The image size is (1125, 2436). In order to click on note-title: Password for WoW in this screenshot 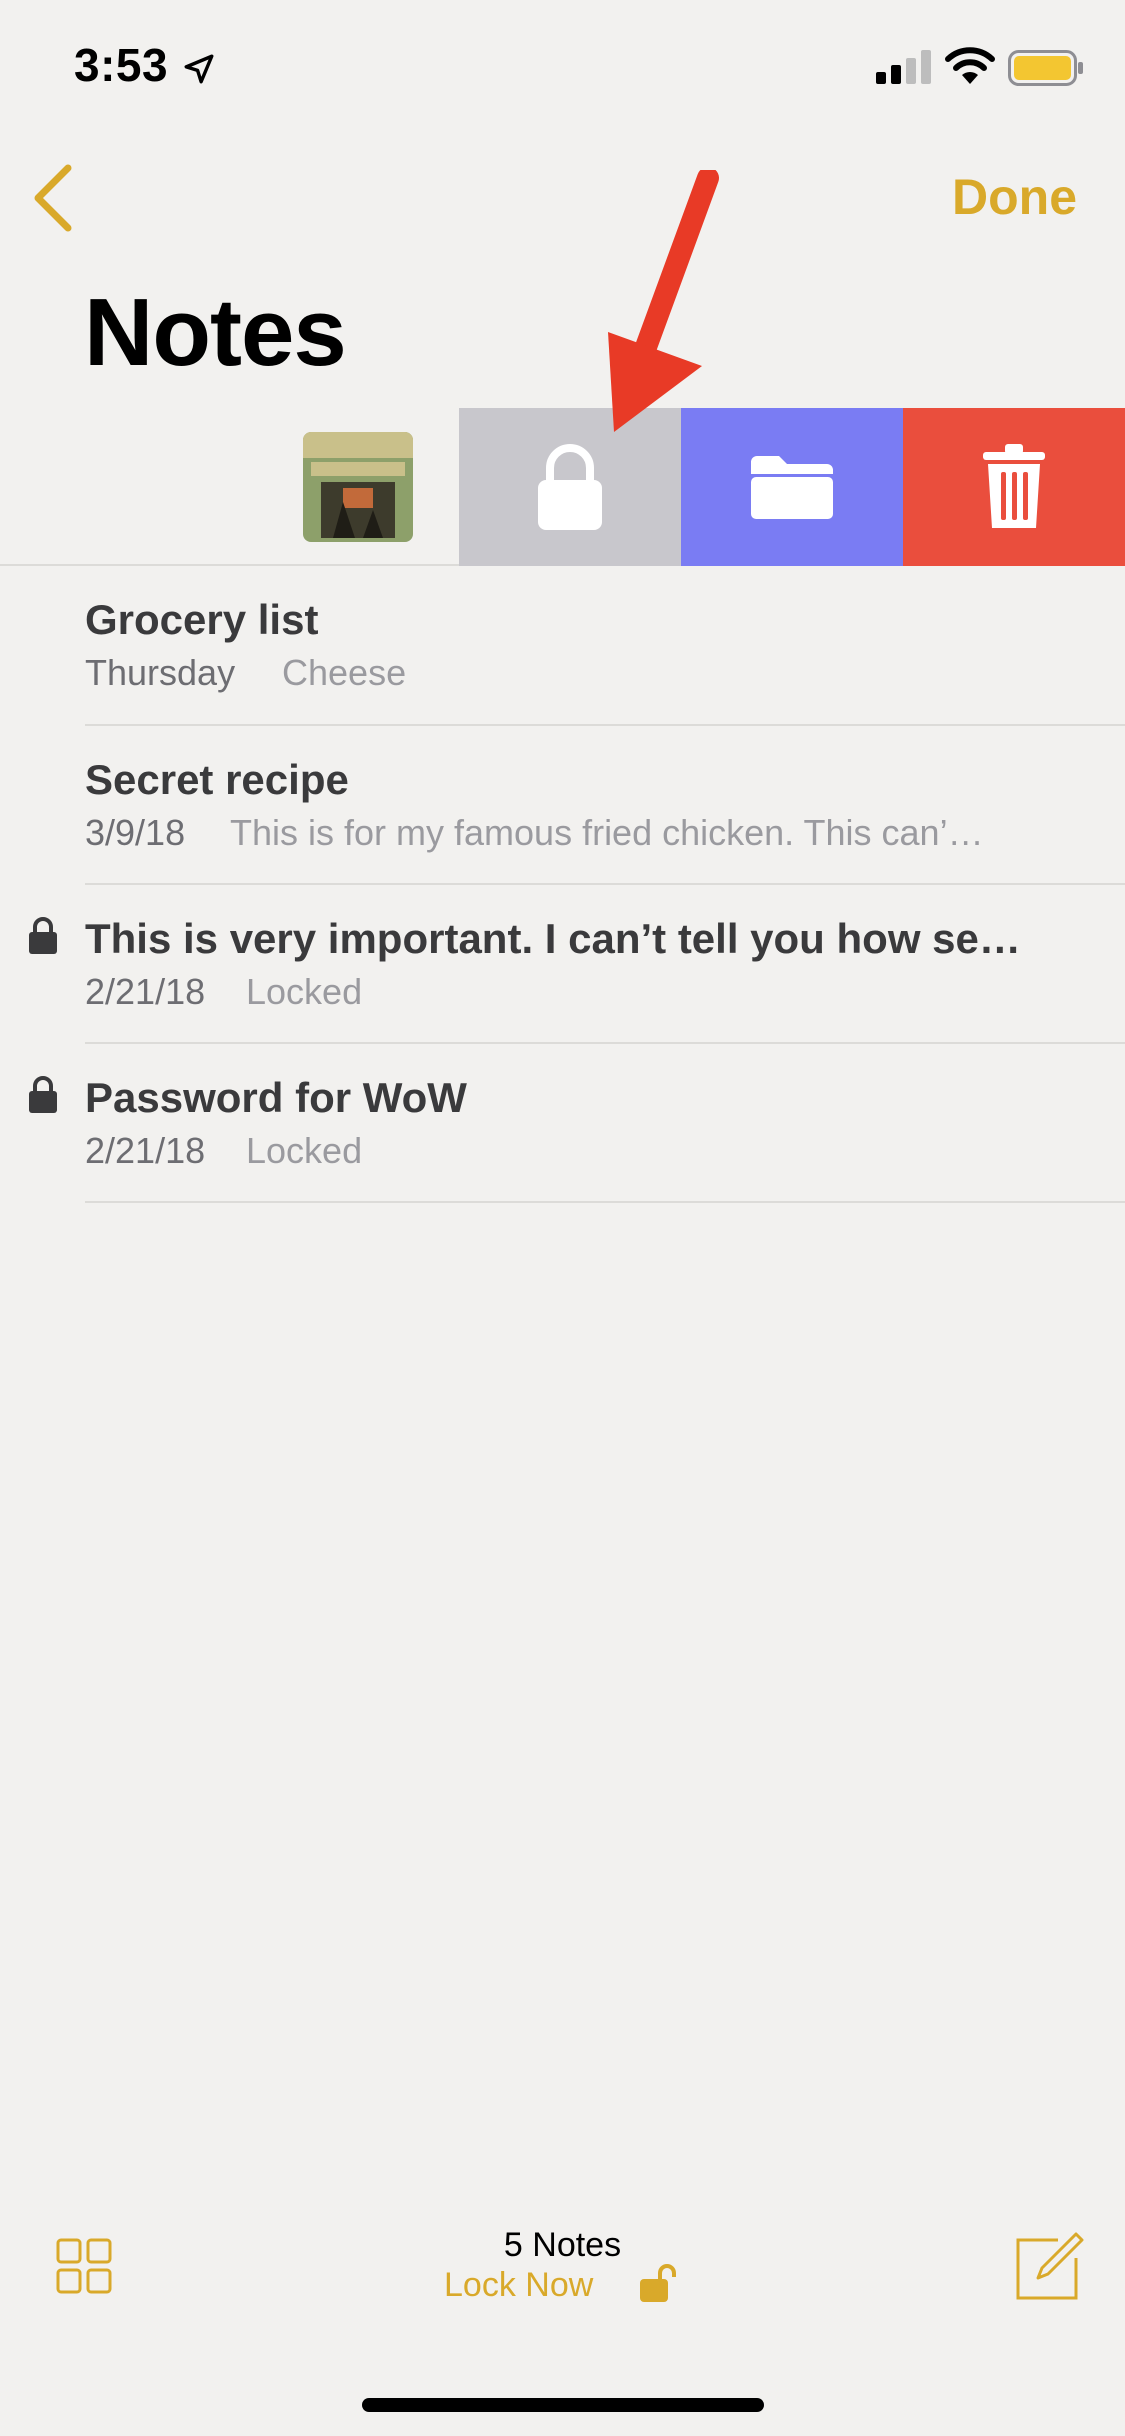, I will do `click(276, 1097)`.